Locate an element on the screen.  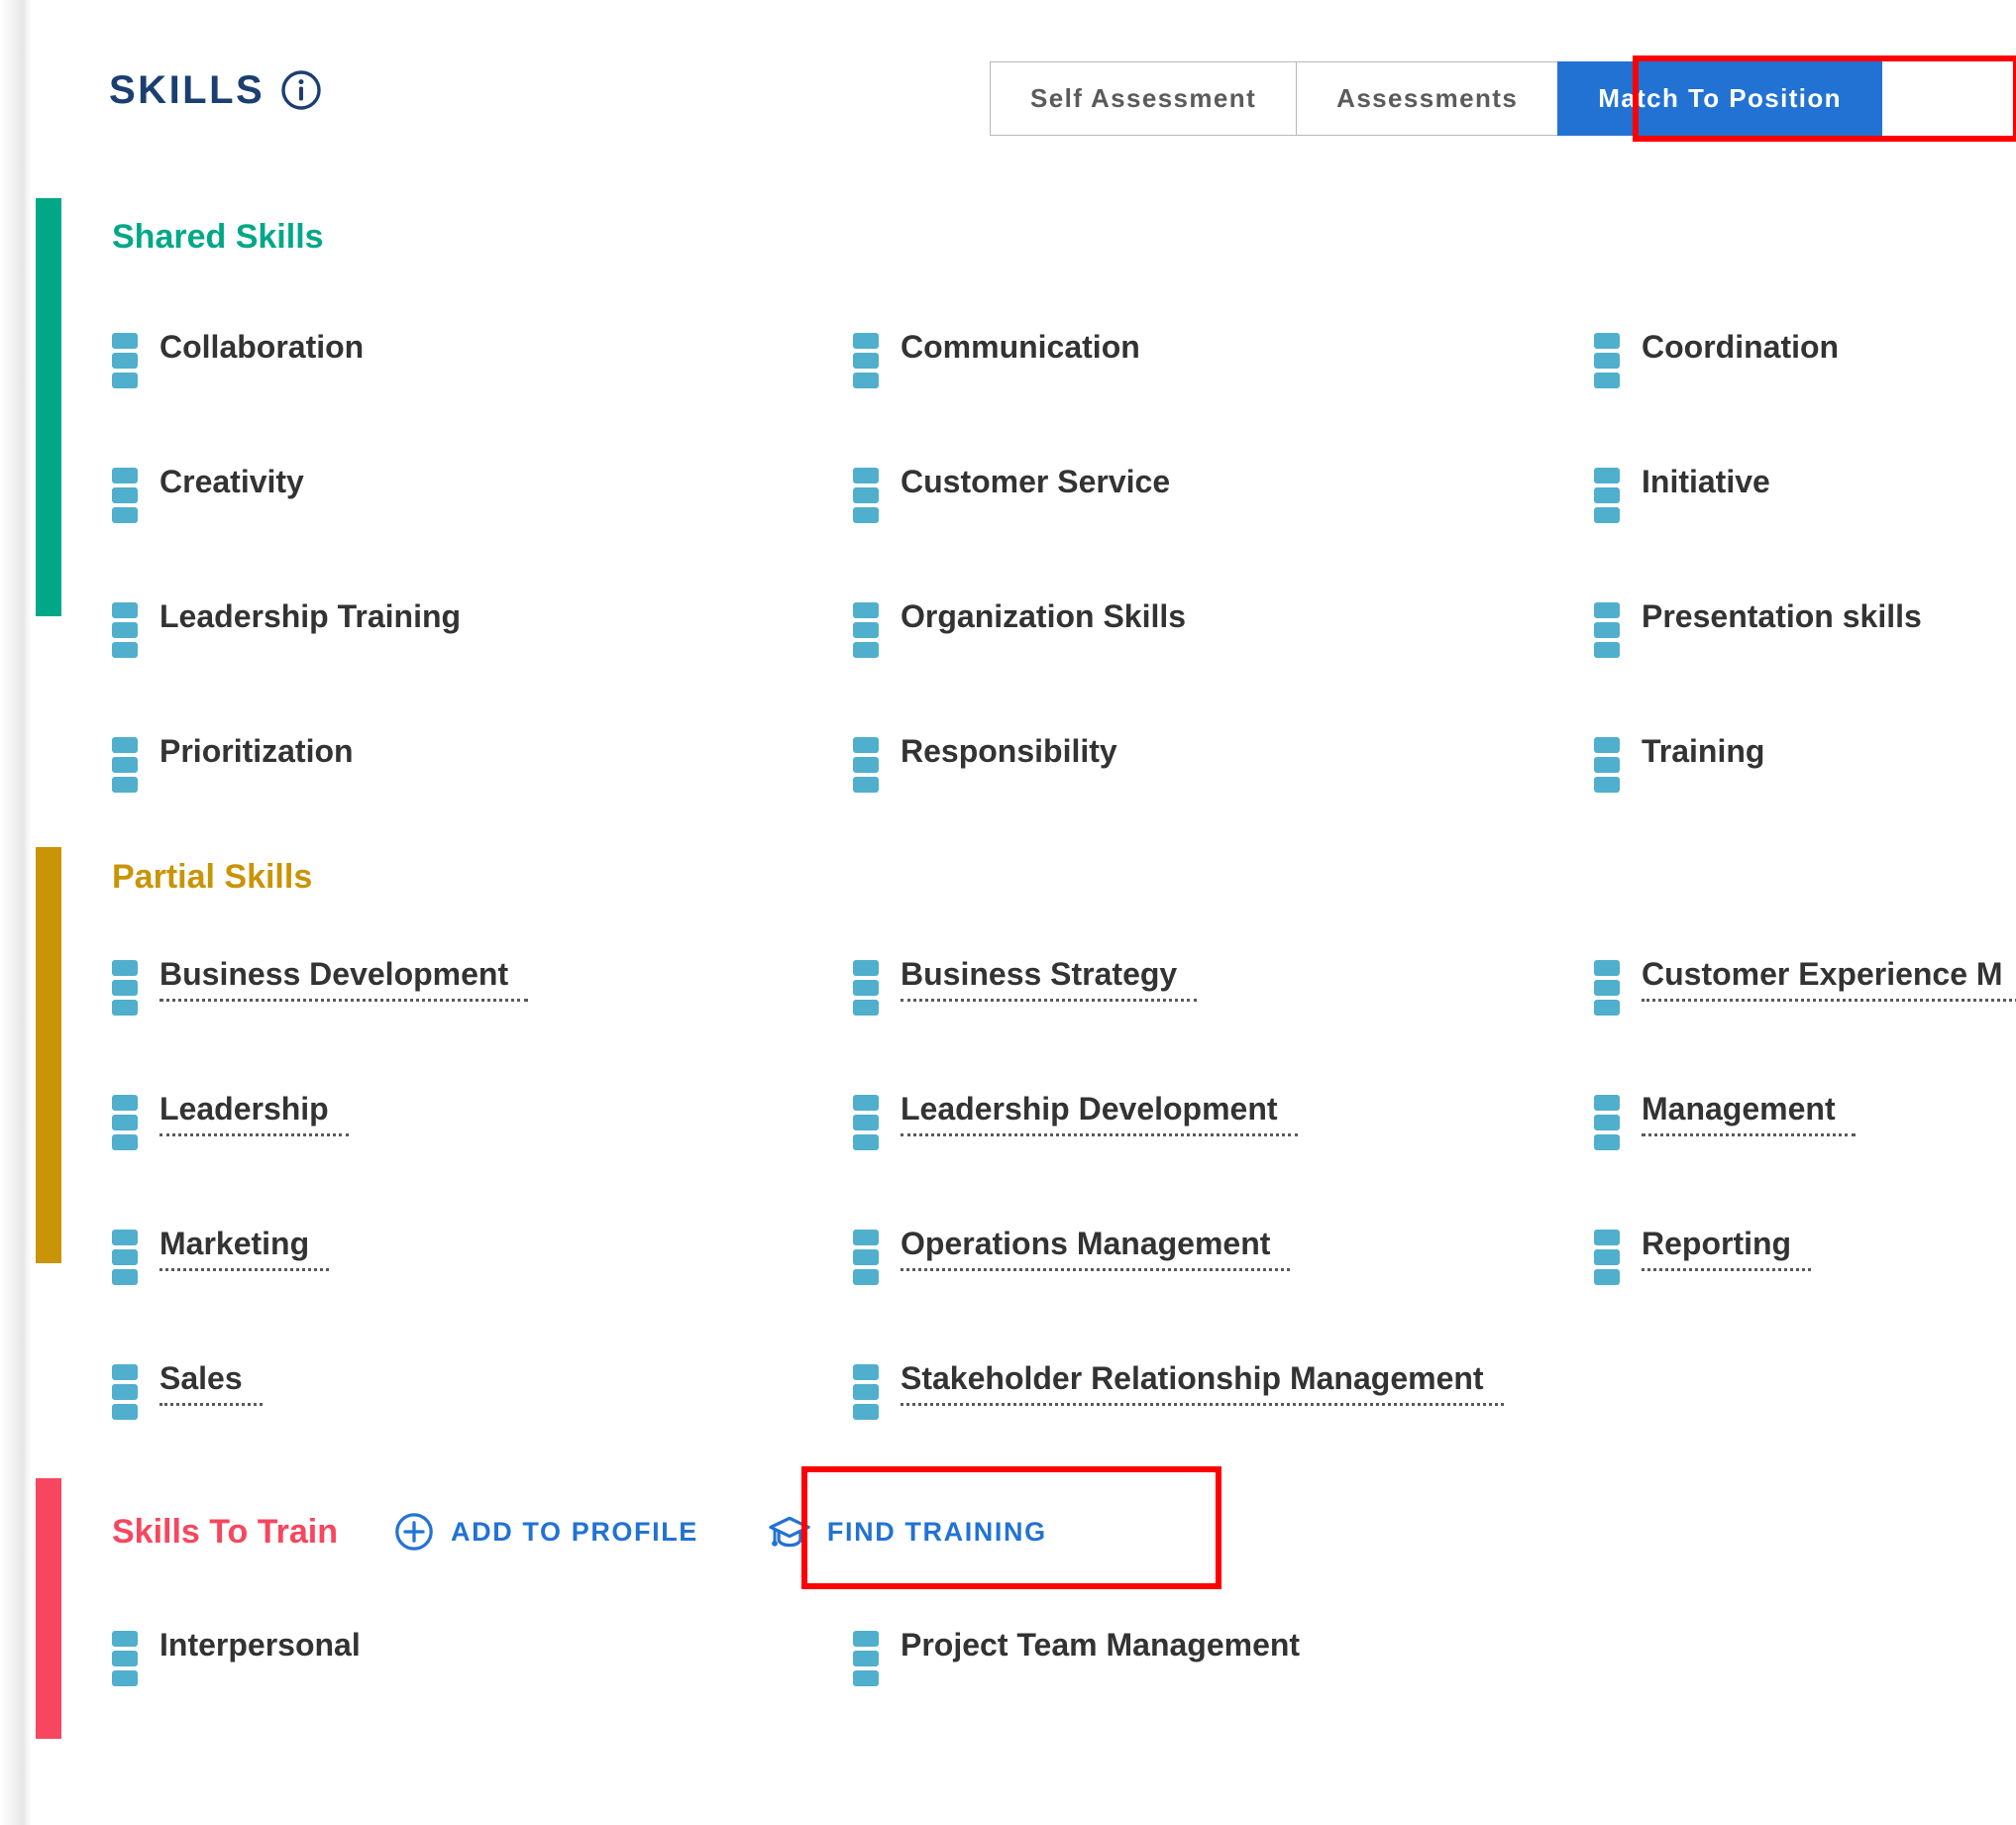
skill-label: Reporting is located at coordinates (1717, 1243).